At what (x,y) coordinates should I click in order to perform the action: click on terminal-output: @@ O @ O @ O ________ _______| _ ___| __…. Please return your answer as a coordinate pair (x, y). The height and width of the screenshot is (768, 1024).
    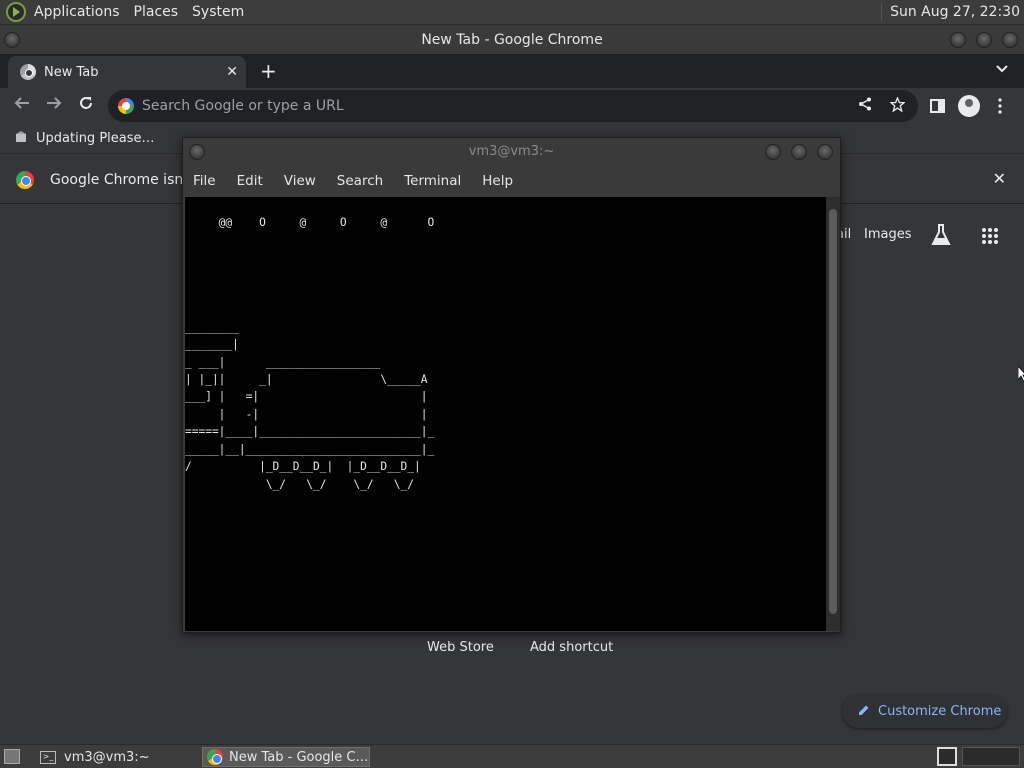
    Looking at the image, I should click on (310, 353).